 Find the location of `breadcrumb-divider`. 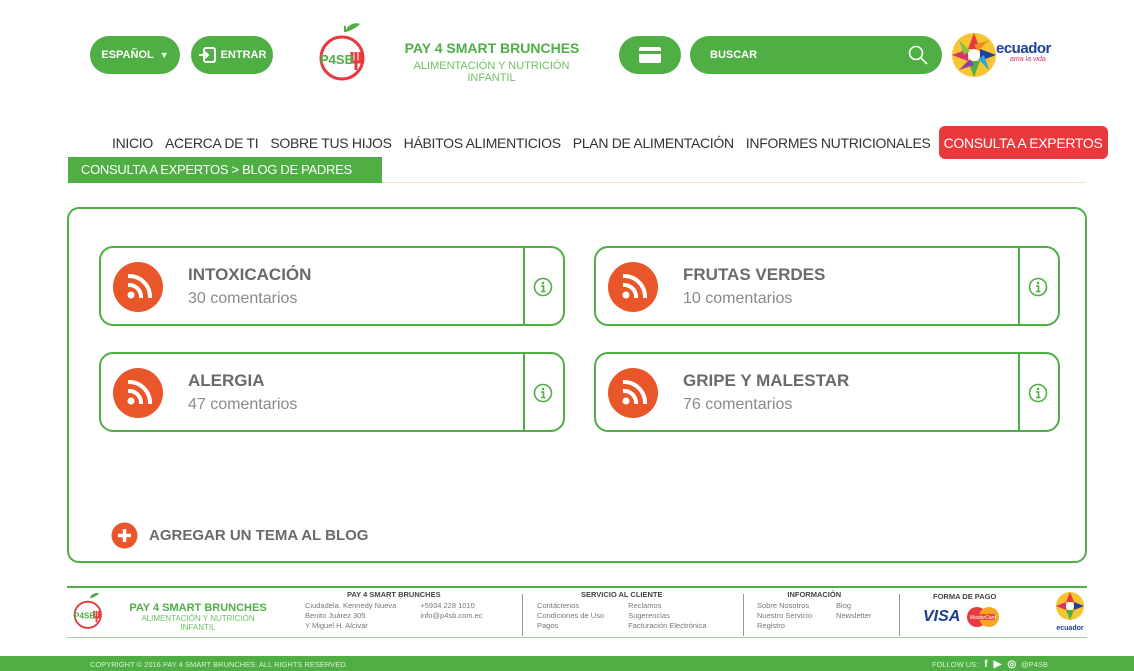

breadcrumb-divider is located at coordinates (734, 182).